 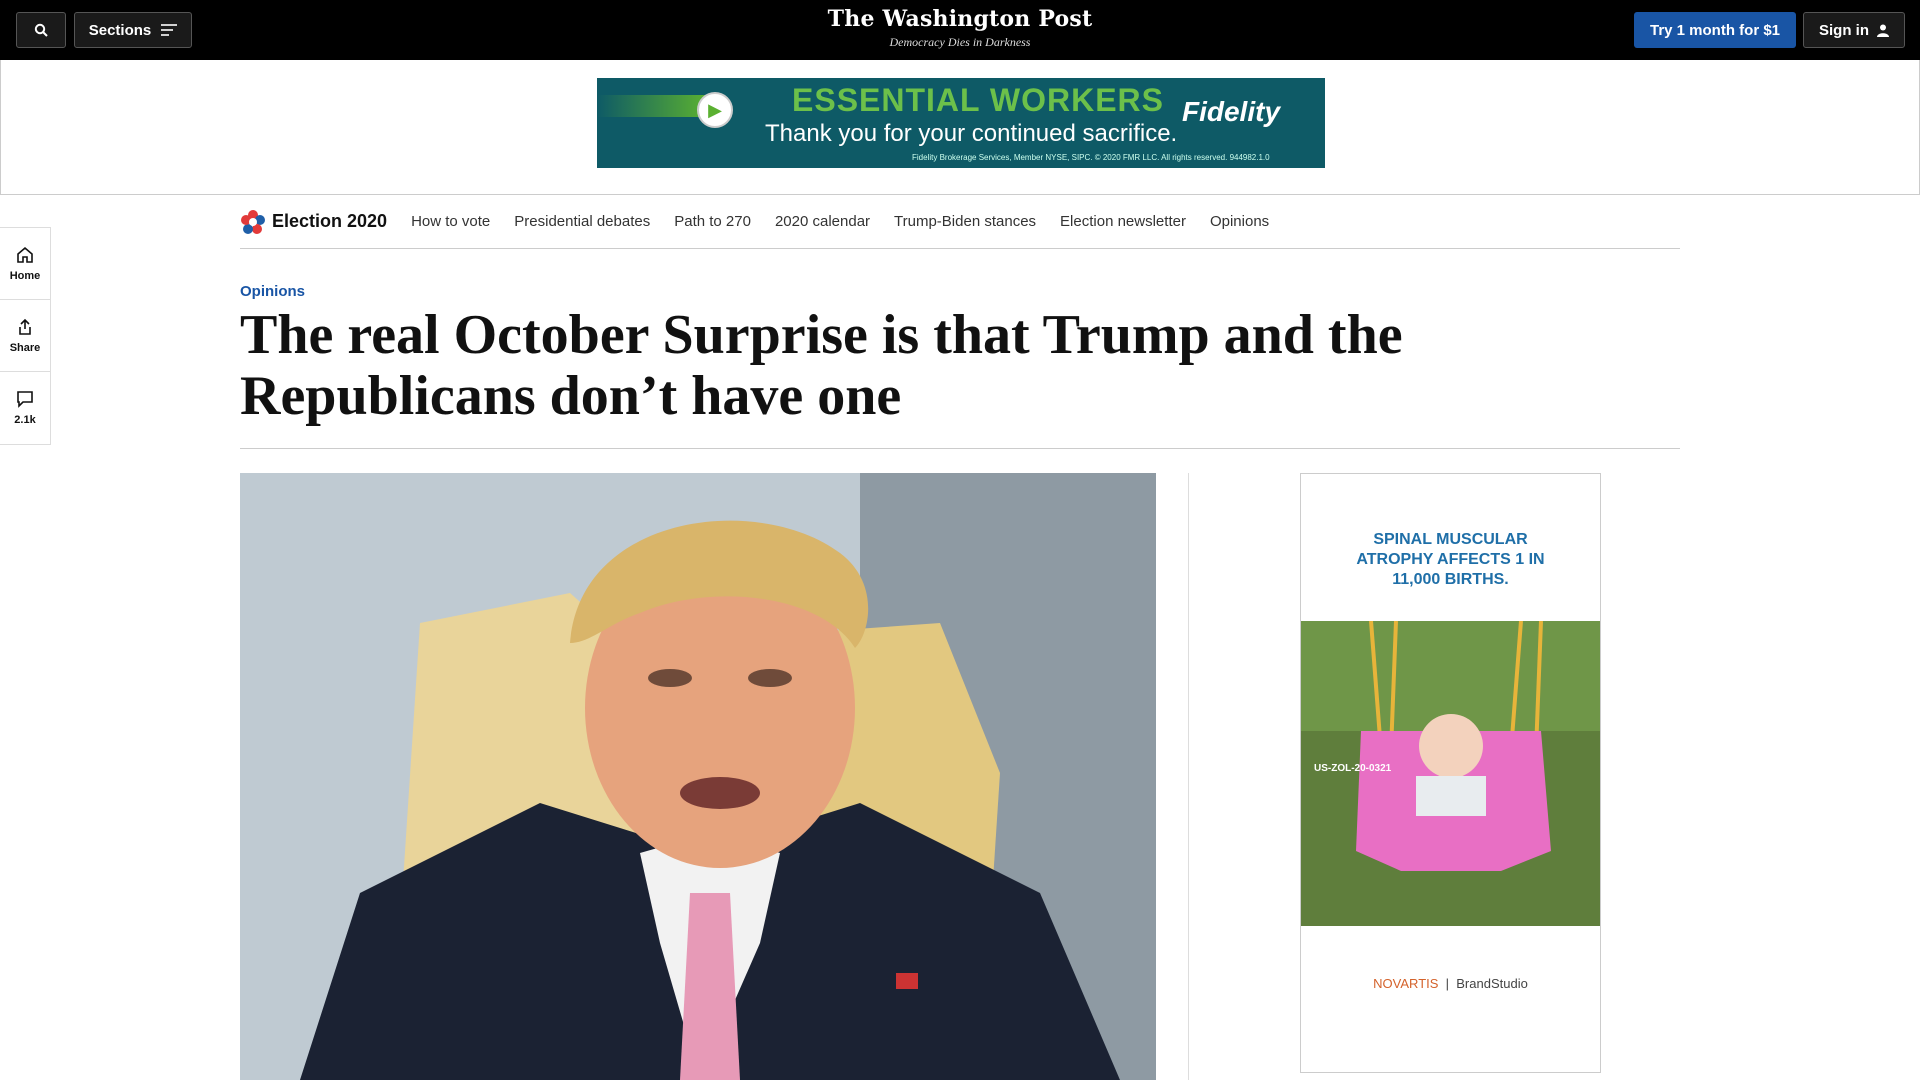 What do you see at coordinates (1231, 111) in the screenshot?
I see `ad-brand: Fidelity` at bounding box center [1231, 111].